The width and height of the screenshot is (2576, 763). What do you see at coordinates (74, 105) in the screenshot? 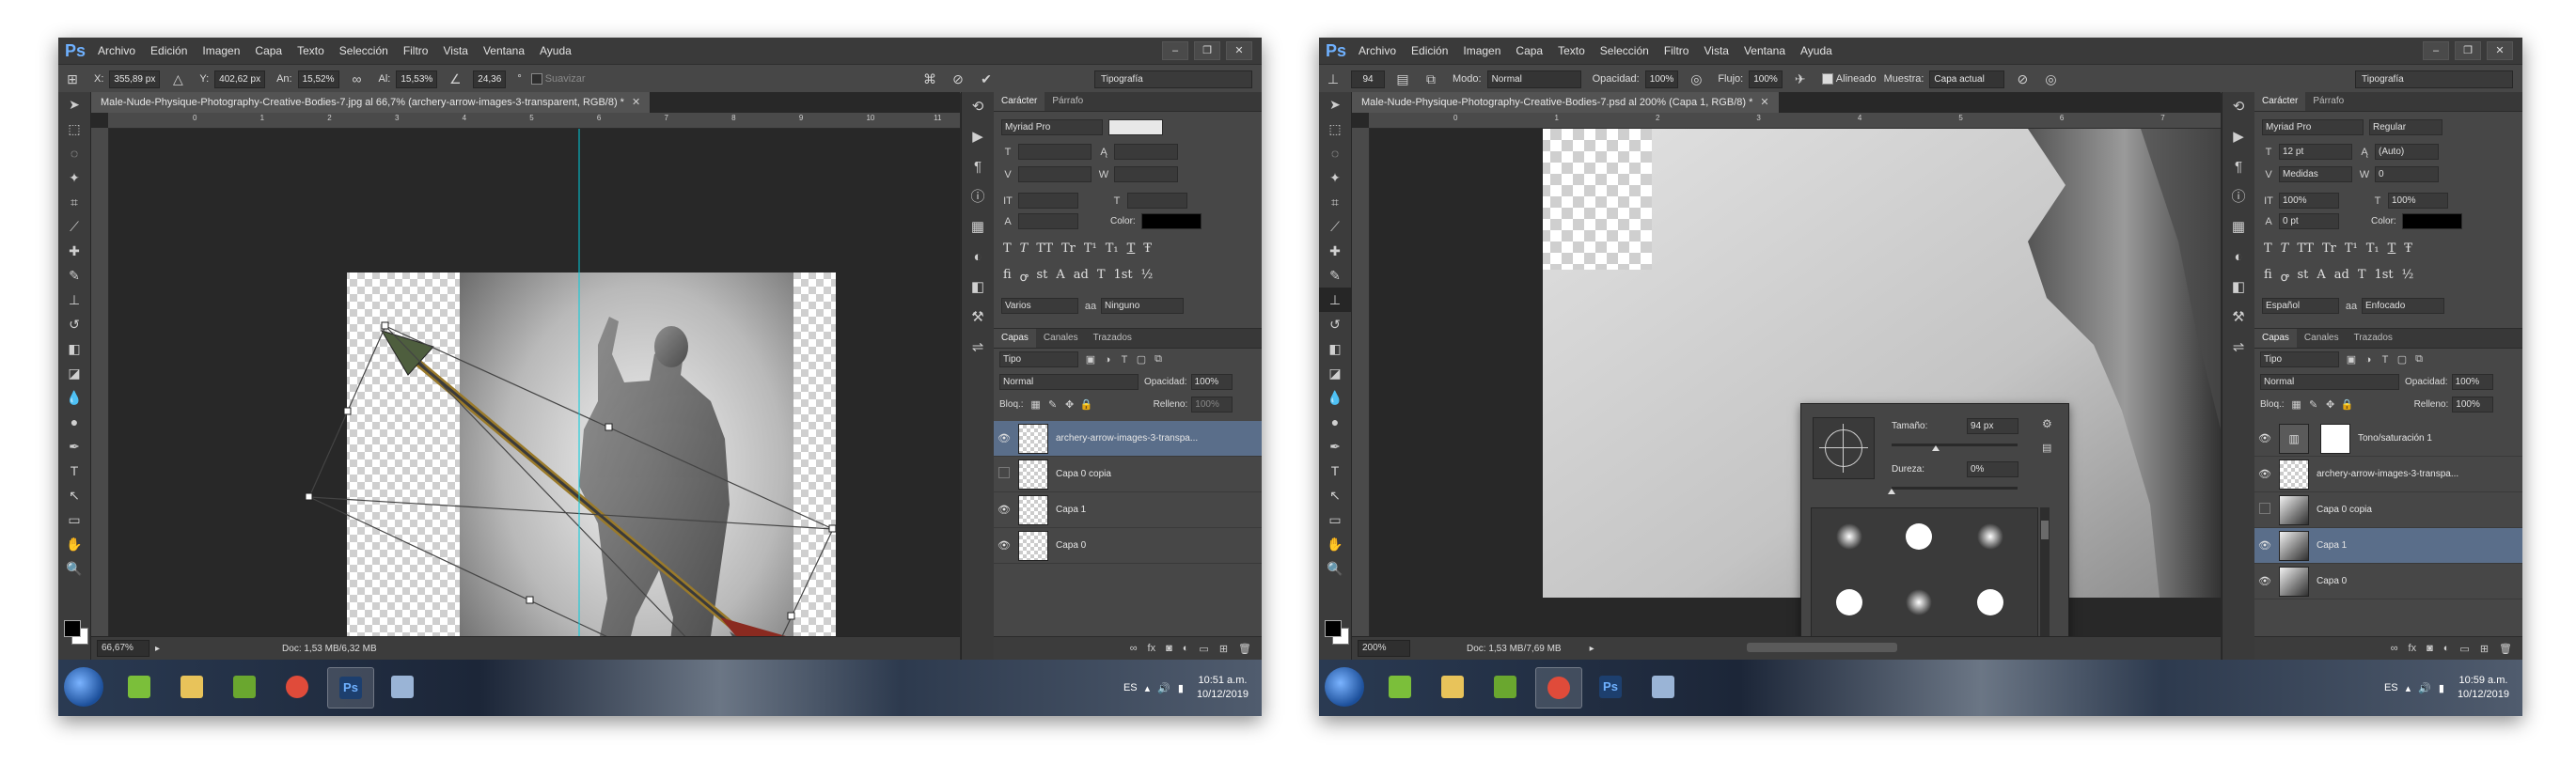
I see `move-tool-icon: ➤` at bounding box center [74, 105].